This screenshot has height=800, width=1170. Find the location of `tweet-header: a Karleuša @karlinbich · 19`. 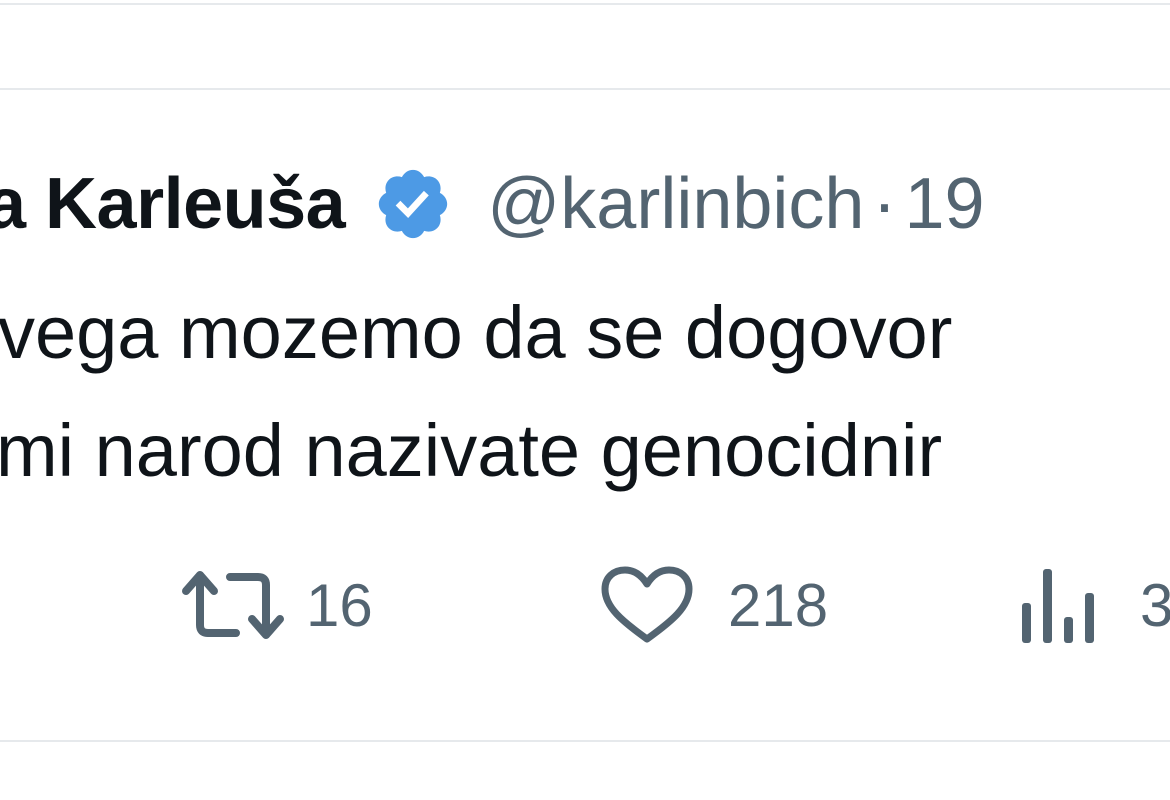

tweet-header: a Karleuša @karlinbich · 19 is located at coordinates (492, 204).